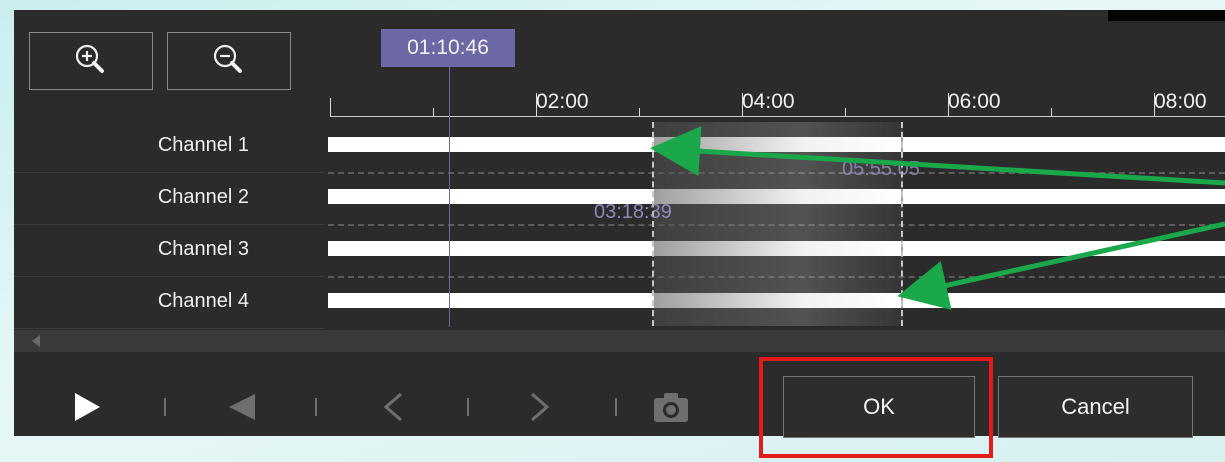  What do you see at coordinates (1180, 101) in the screenshot?
I see `ruler-tick-label: 08:00` at bounding box center [1180, 101].